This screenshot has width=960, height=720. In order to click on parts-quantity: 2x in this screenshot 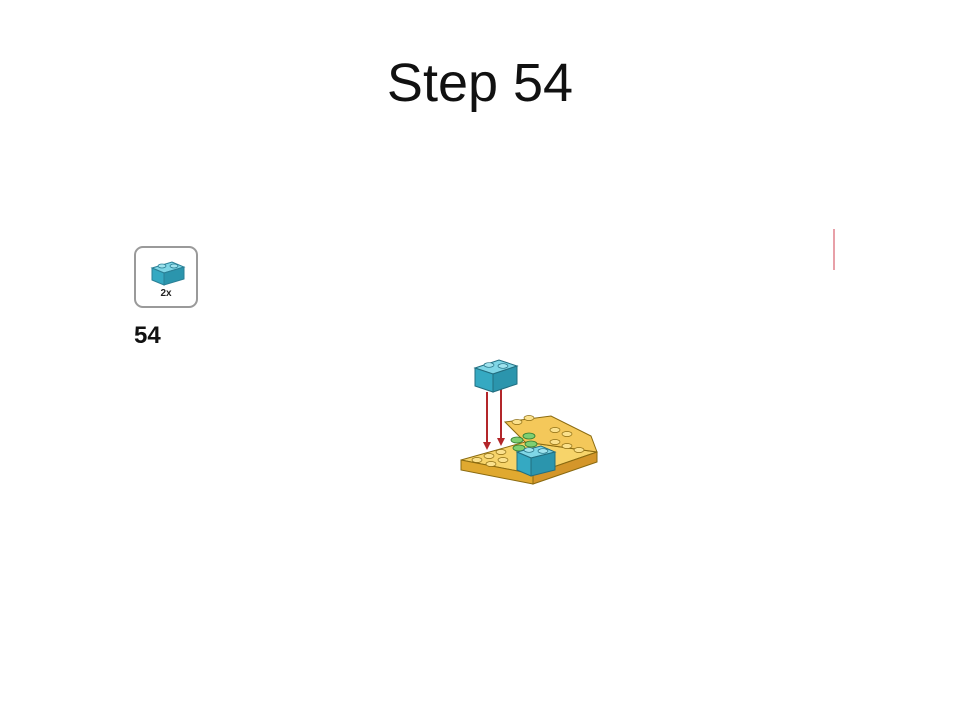, I will do `click(166, 293)`.